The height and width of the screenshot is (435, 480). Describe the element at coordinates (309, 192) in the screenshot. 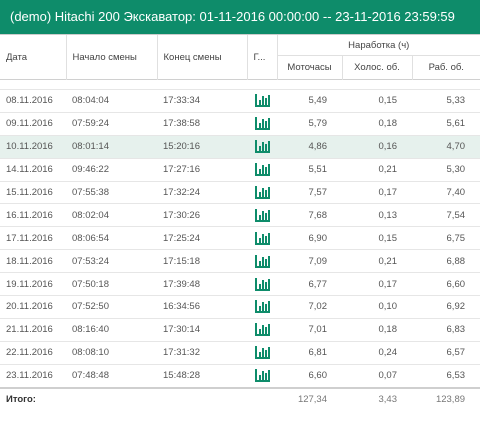

I see `cell-engine-hours: 7,57` at that location.